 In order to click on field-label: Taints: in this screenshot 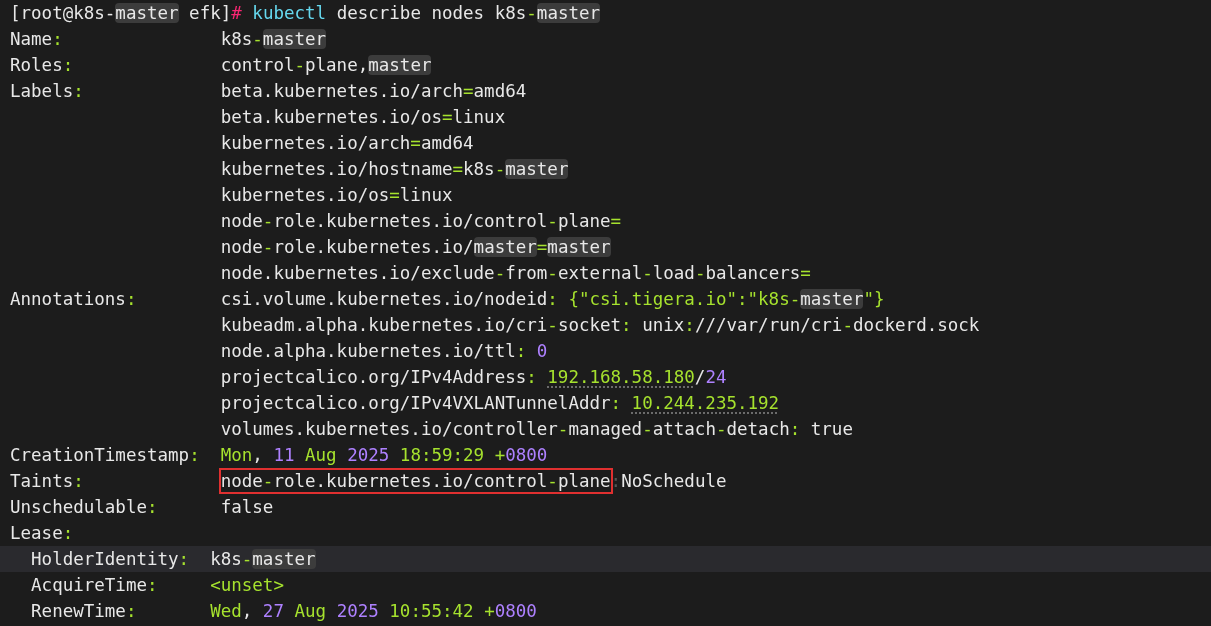, I will do `click(47, 481)`.